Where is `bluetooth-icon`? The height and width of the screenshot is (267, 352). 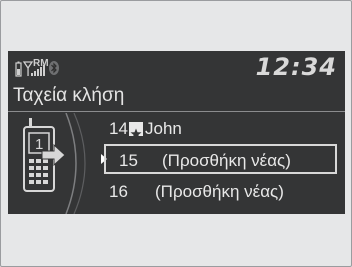 bluetooth-icon is located at coordinates (54, 68).